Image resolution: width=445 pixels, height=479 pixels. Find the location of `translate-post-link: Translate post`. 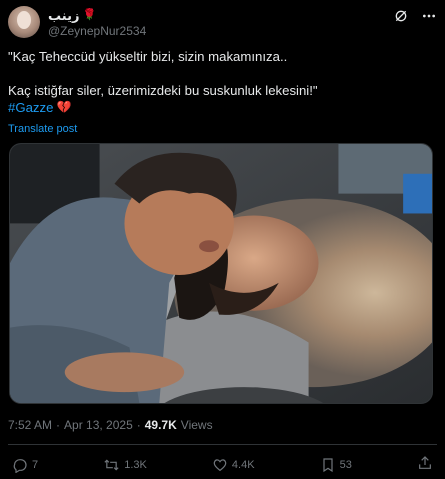

translate-post-link: Translate post is located at coordinates (42, 129).